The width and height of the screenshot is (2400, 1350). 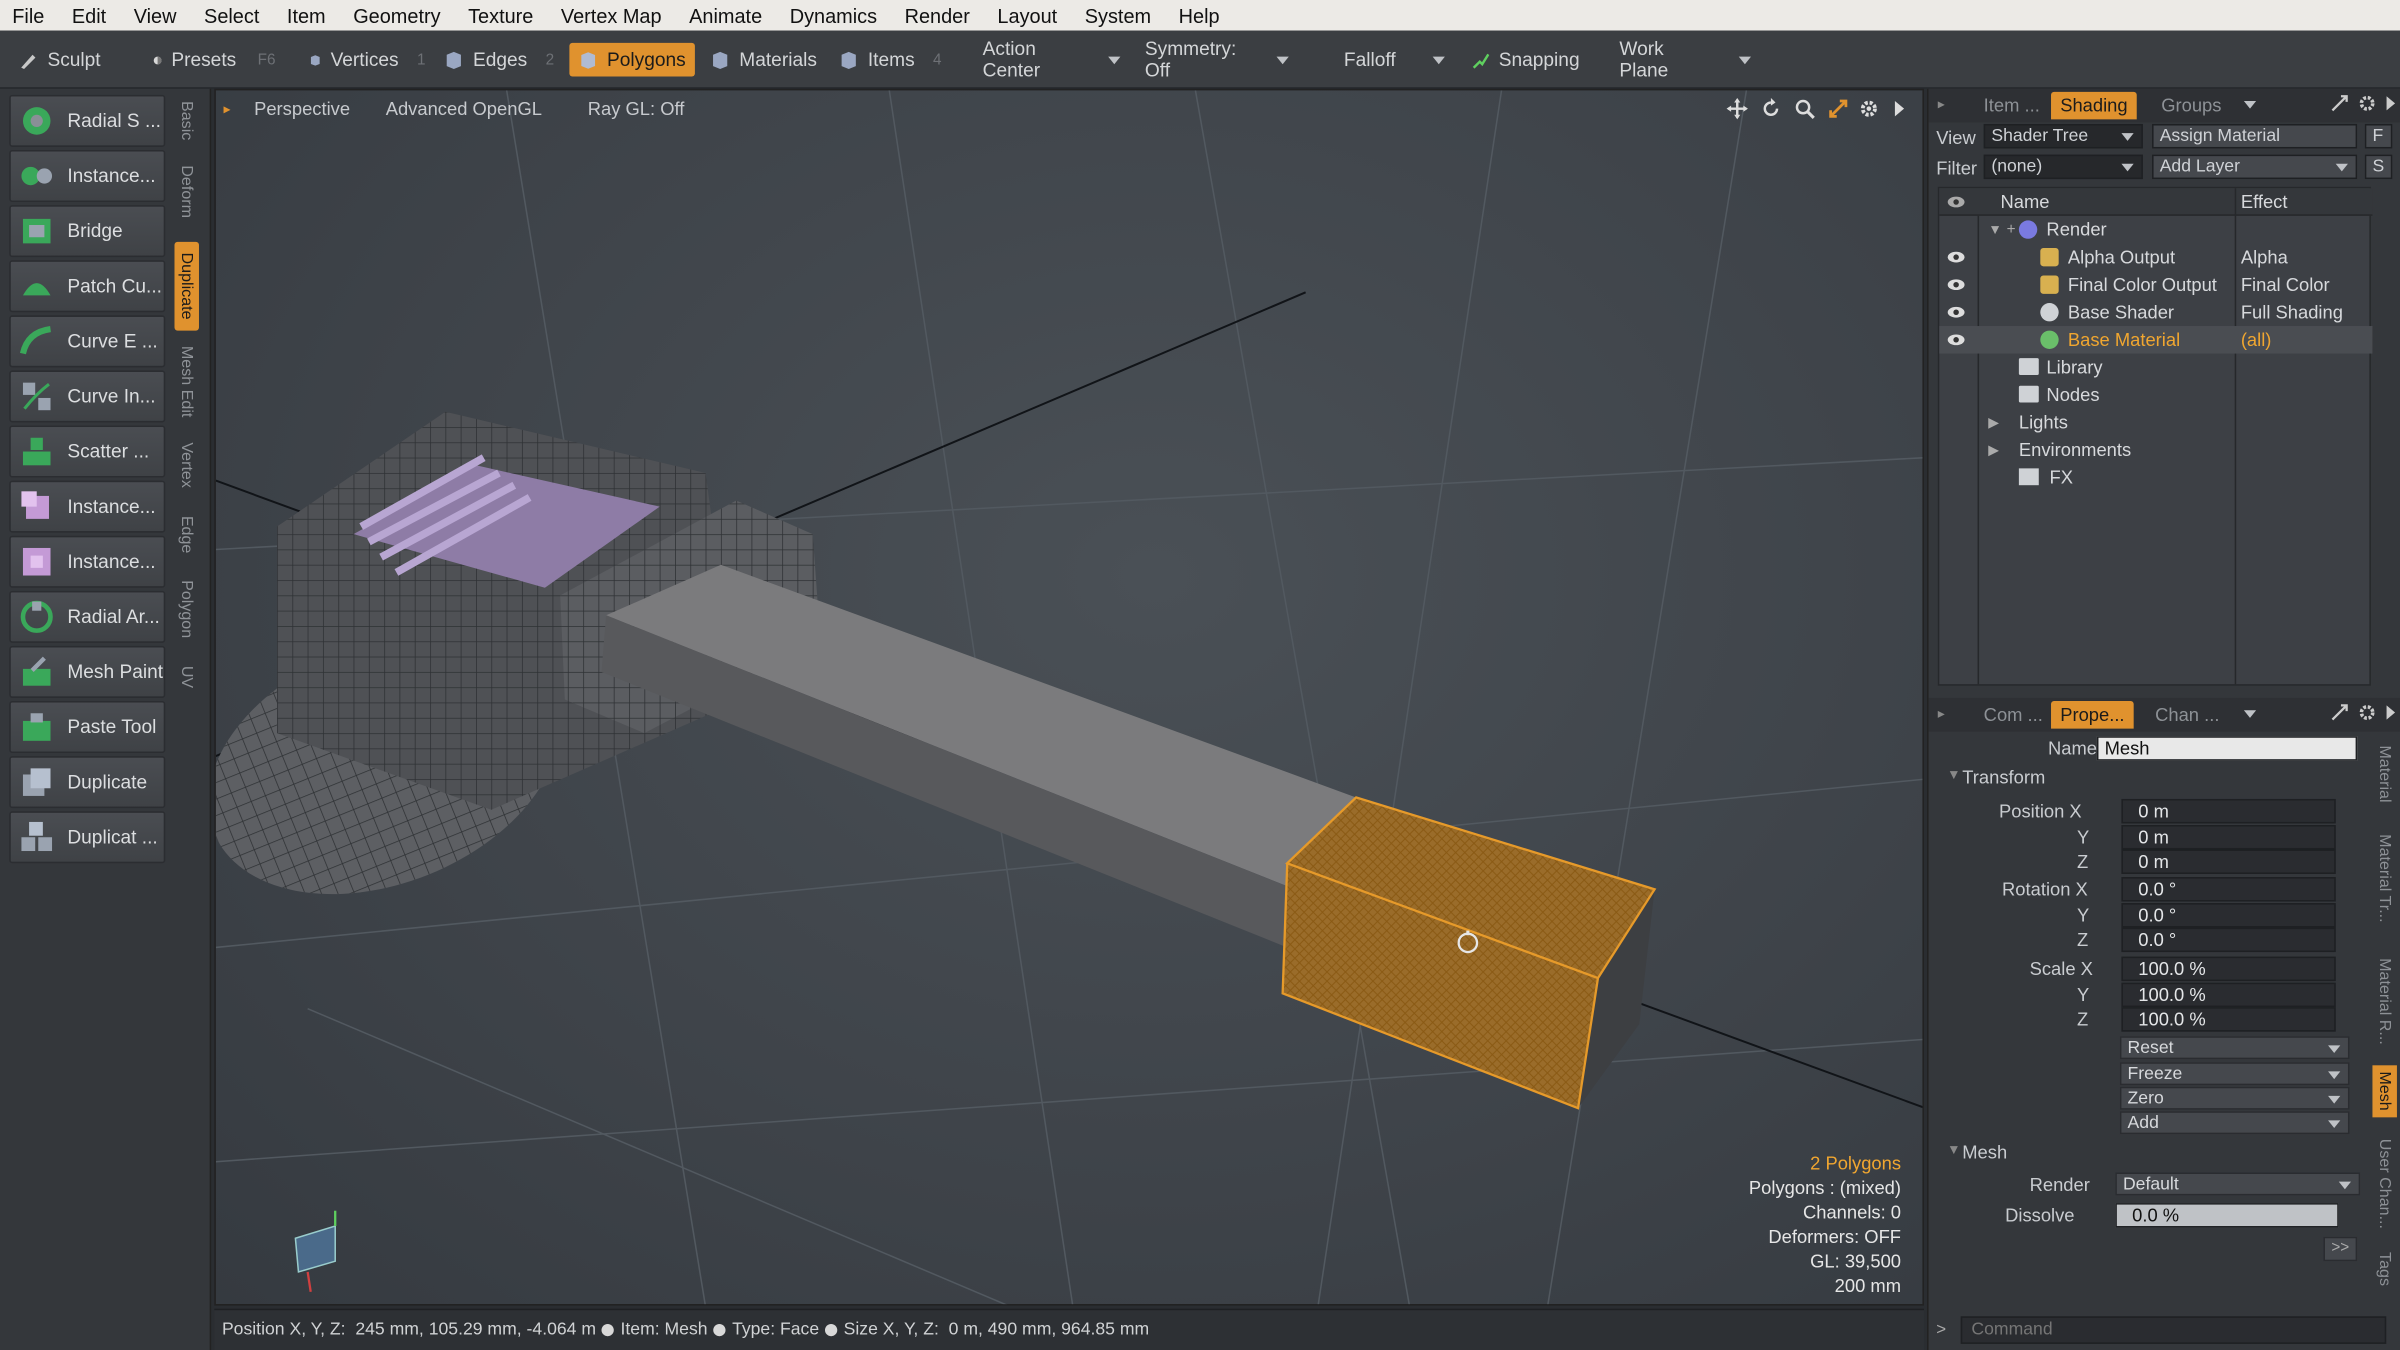 I want to click on tab-groups: Groups, so click(x=2191, y=106).